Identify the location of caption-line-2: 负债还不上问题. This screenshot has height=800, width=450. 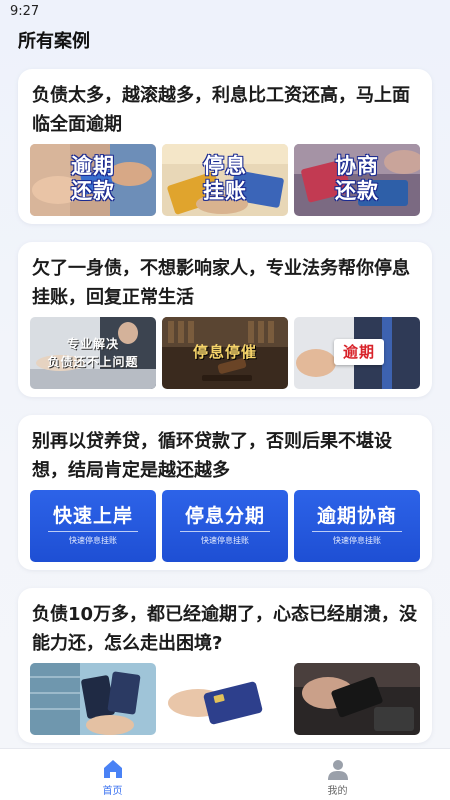
(93, 362).